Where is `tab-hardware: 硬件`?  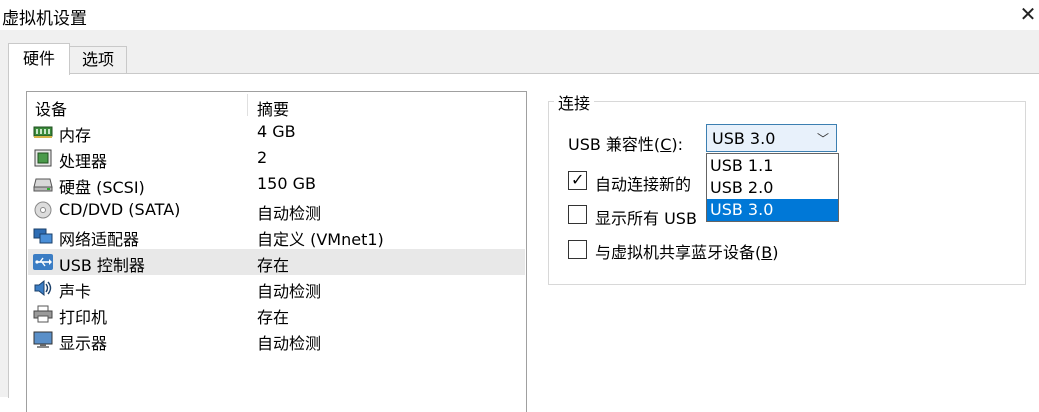 tab-hardware: 硬件 is located at coordinates (39, 59).